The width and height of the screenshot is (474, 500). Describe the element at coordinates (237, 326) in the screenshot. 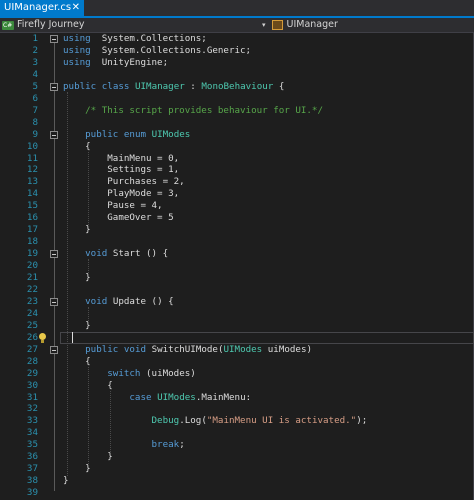

I see `code-line: 25 }` at that location.